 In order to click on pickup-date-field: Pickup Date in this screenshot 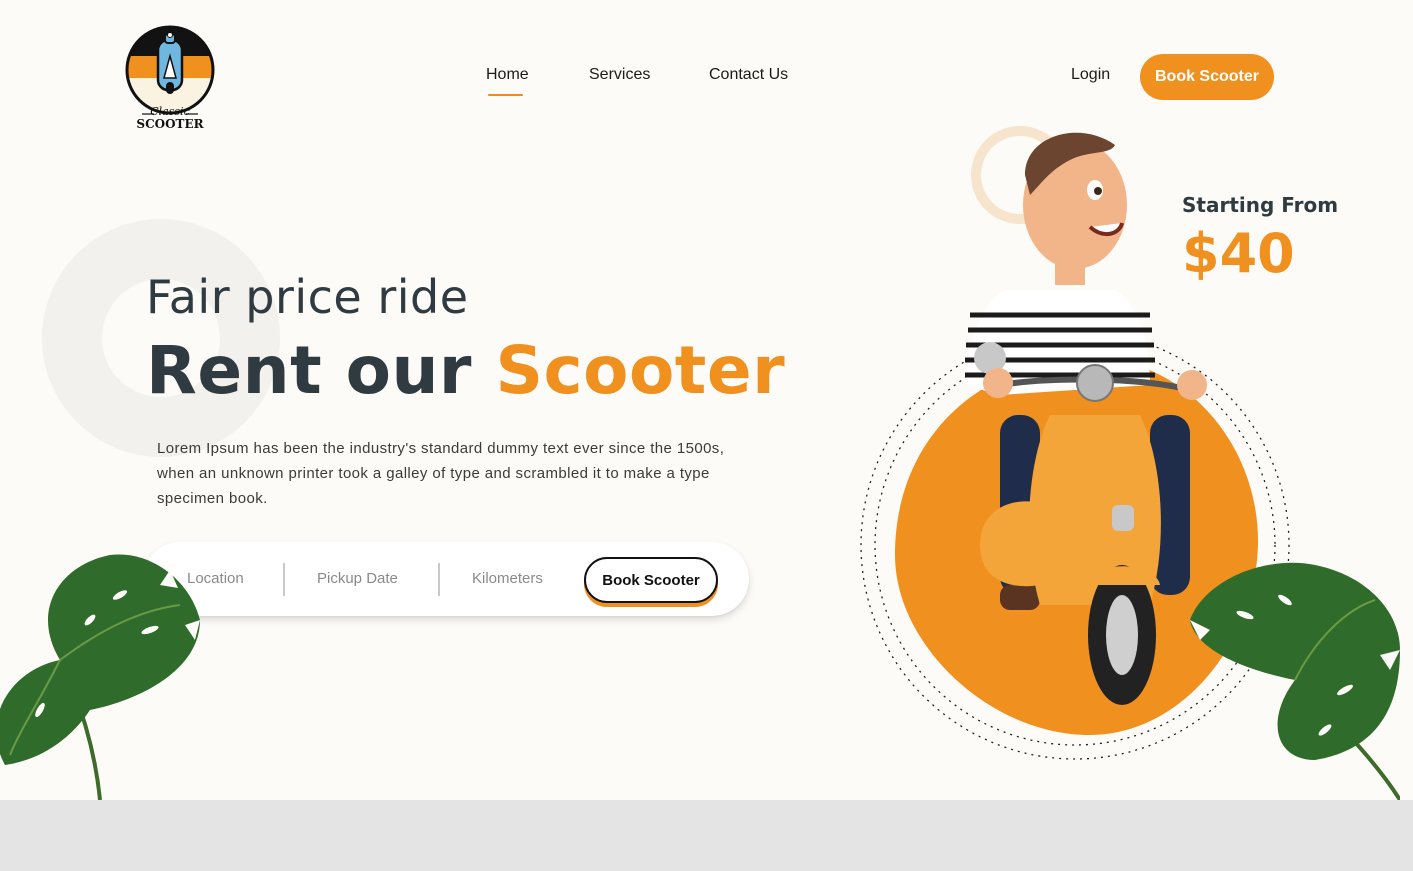, I will do `click(357, 578)`.